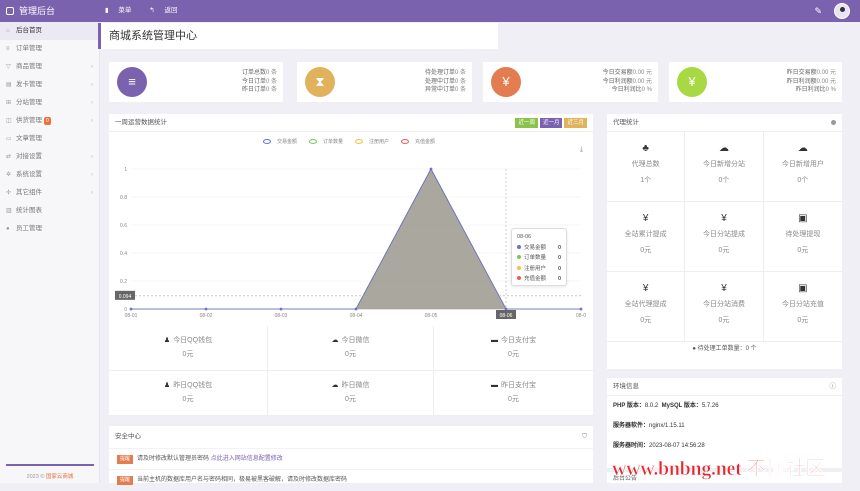 This screenshot has width=860, height=491. I want to click on pending-tickets: ● 待处理工单数量：0 个, so click(724, 349).